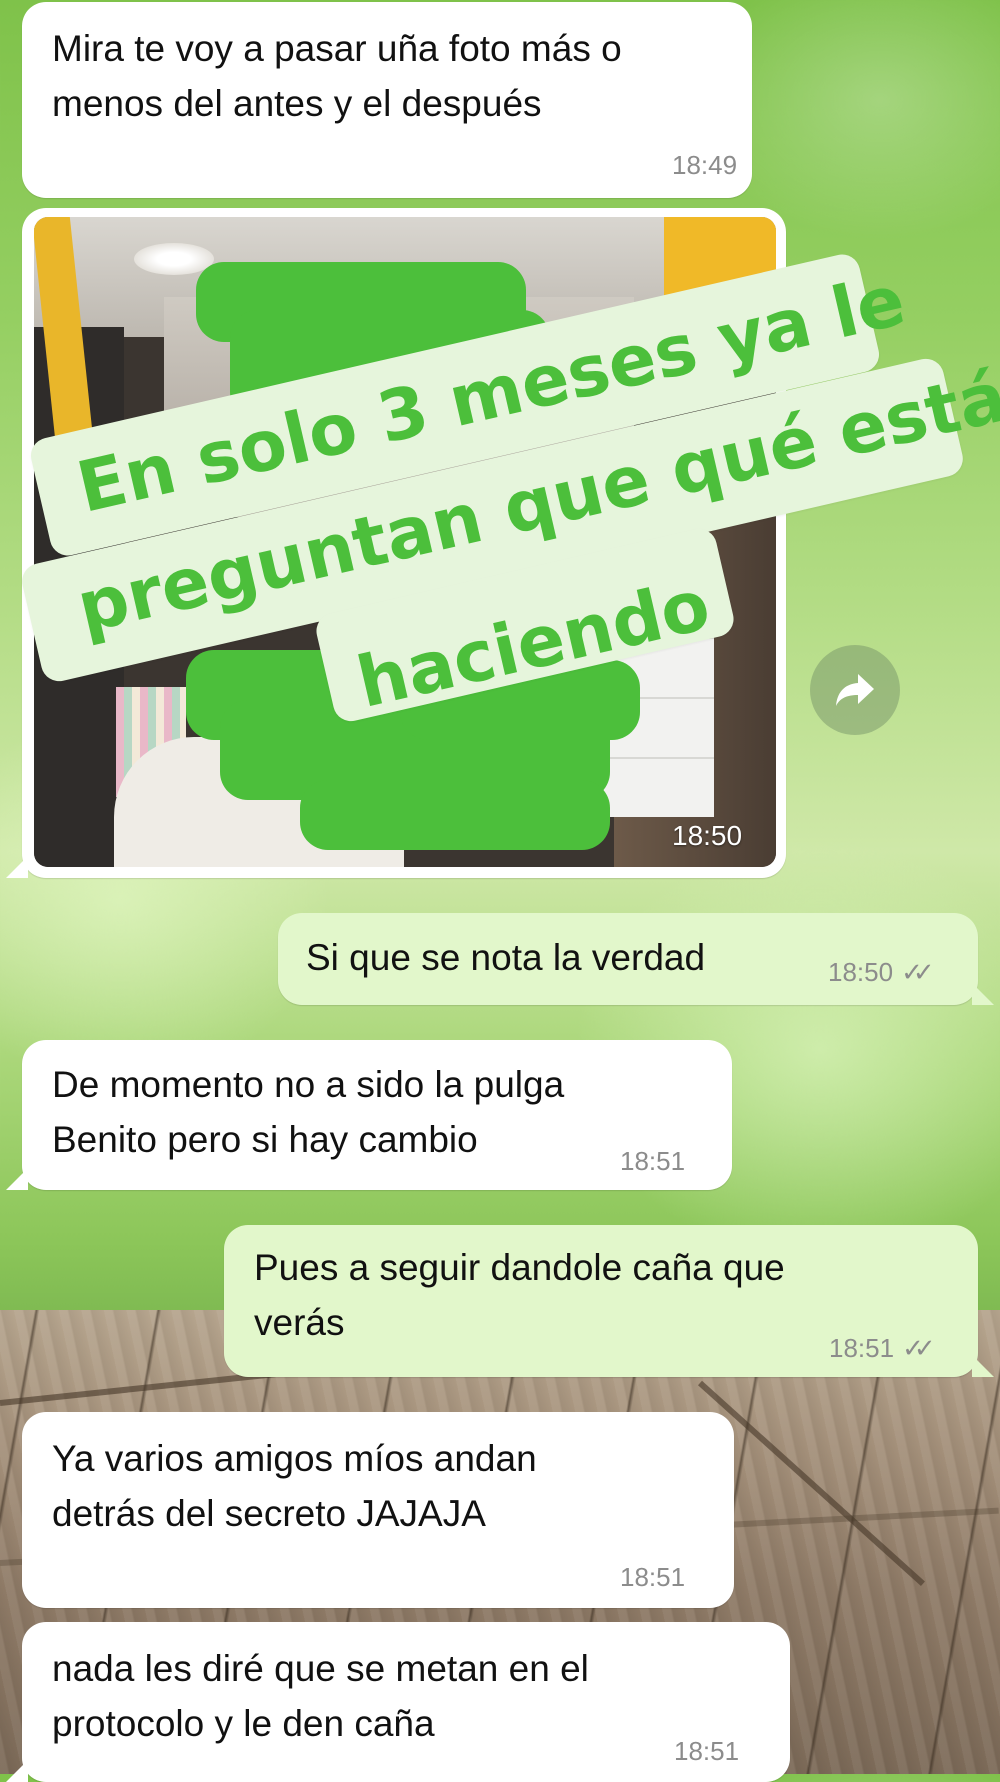 Image resolution: width=1000 pixels, height=1782 pixels. What do you see at coordinates (294, 1458) in the screenshot?
I see `message-text-line: Ya varios amigos míos andan` at bounding box center [294, 1458].